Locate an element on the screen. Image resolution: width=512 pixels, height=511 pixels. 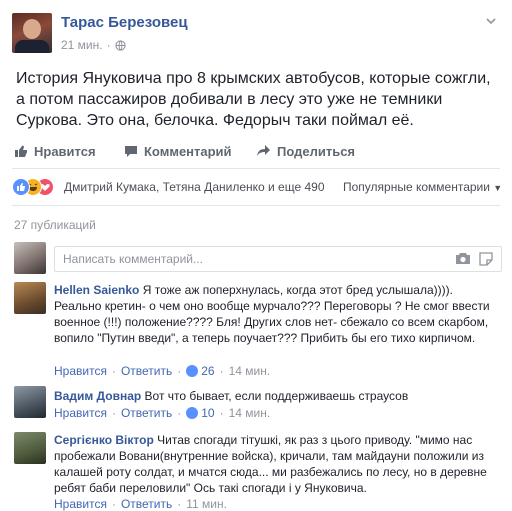
like-reaction-icon is located at coordinates (21, 187).